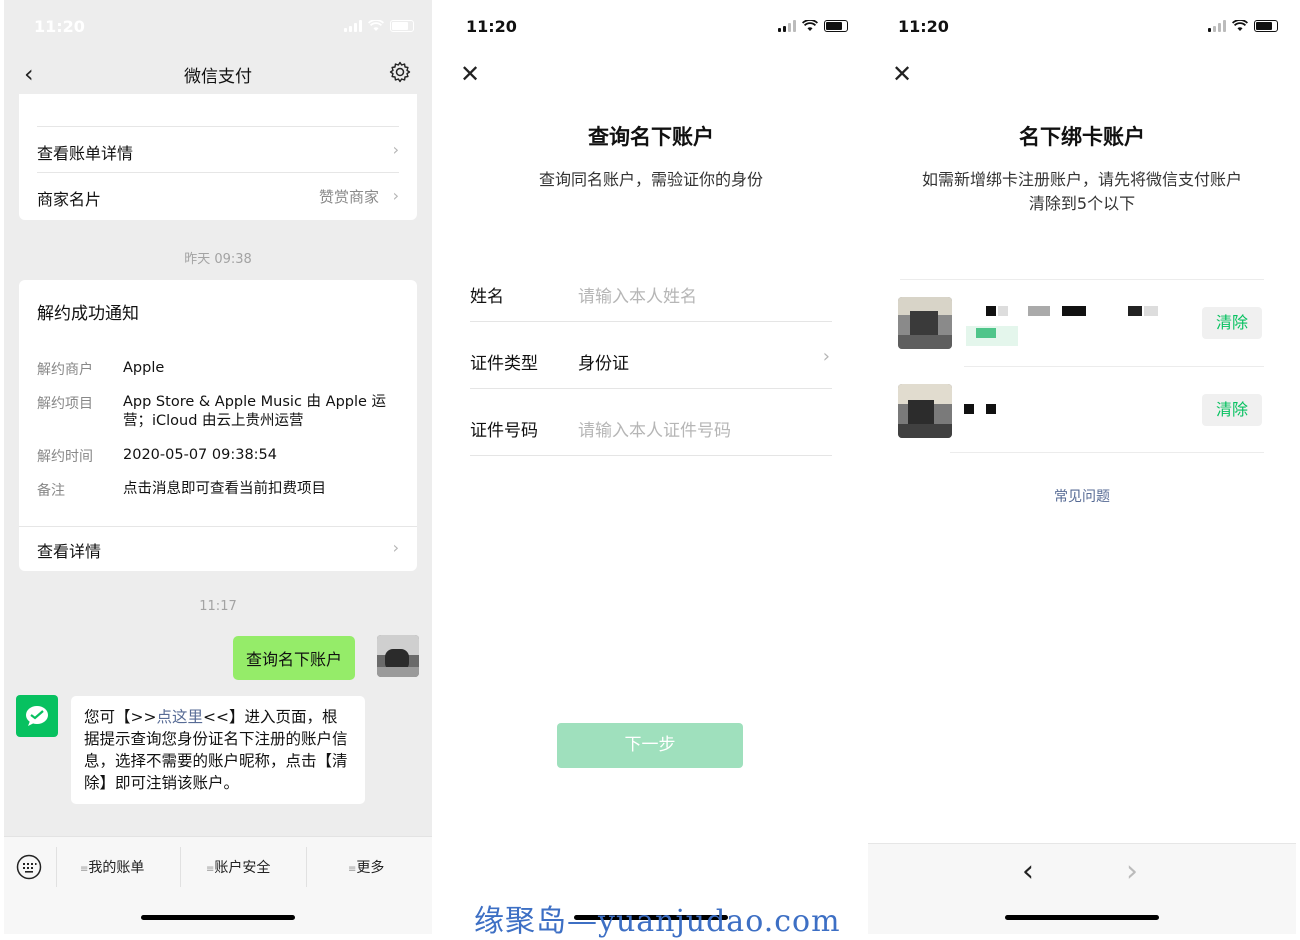 The height and width of the screenshot is (940, 1300). Describe the element at coordinates (294, 658) in the screenshot. I see `sent-message-bubble: 查询名下账户` at that location.